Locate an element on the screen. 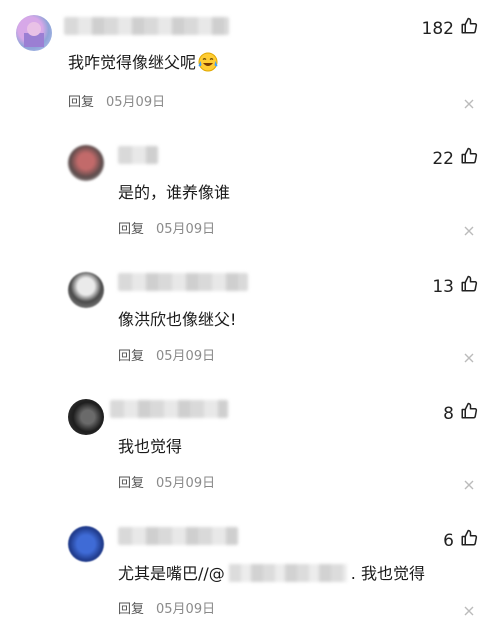  like-count: 6 is located at coordinates (448, 540).